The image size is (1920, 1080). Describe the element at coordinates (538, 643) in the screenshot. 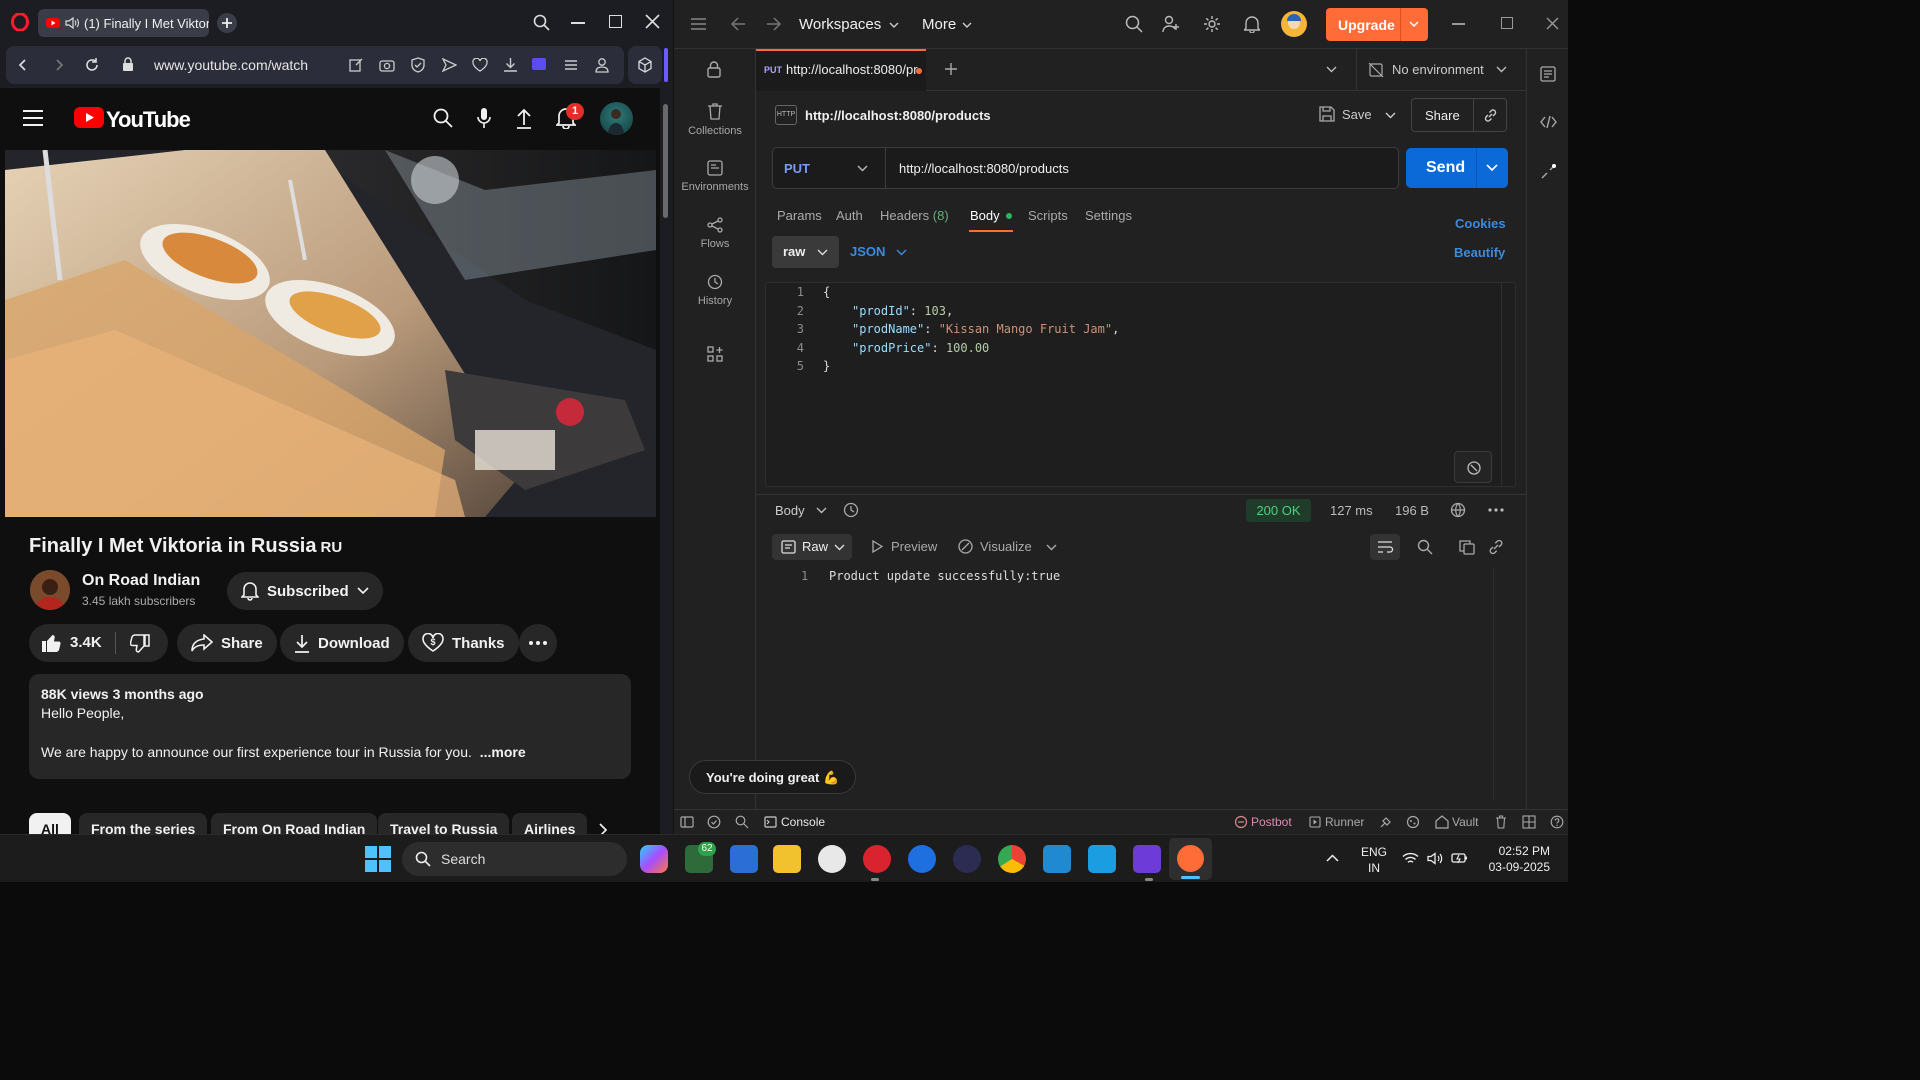

I see `more-actions-button` at that location.